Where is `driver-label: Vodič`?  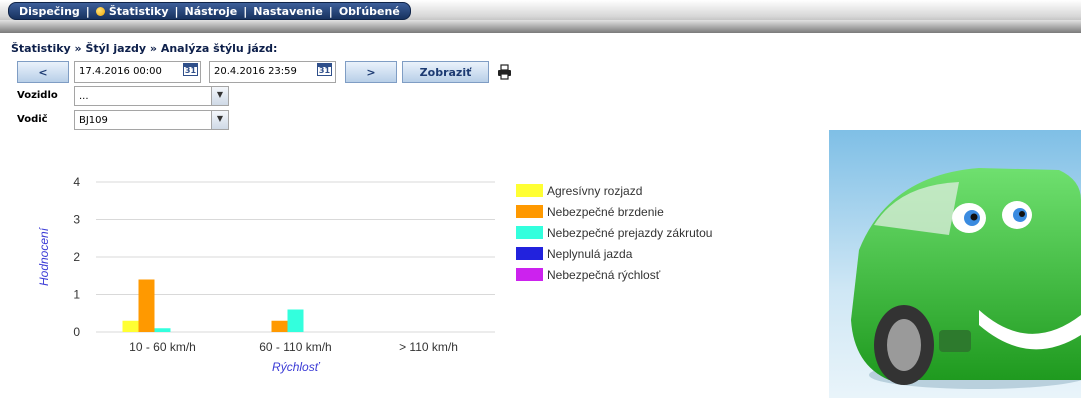 driver-label: Vodič is located at coordinates (32, 119).